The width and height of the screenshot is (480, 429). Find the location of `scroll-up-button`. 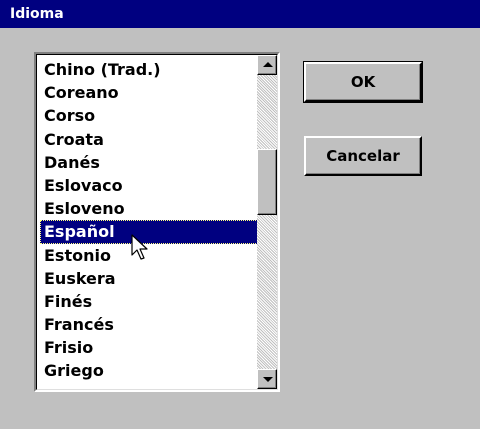

scroll-up-button is located at coordinates (267, 65).